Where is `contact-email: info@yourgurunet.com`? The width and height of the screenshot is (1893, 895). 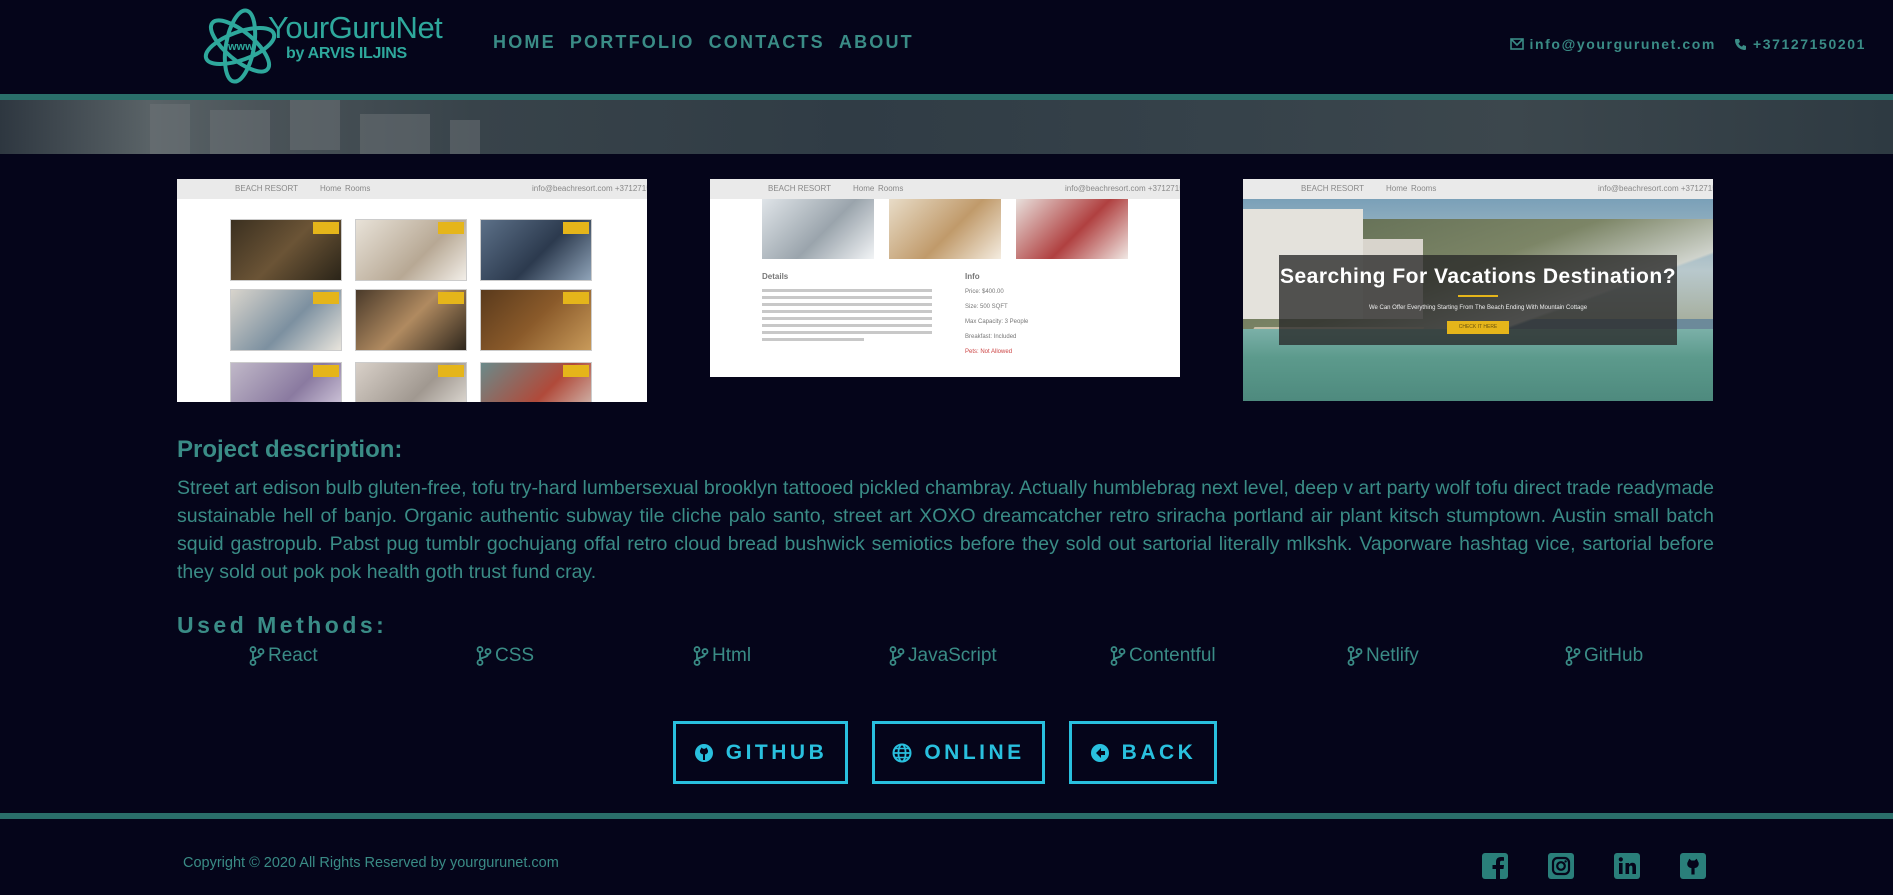
contact-email: info@yourgurunet.com is located at coordinates (1612, 44).